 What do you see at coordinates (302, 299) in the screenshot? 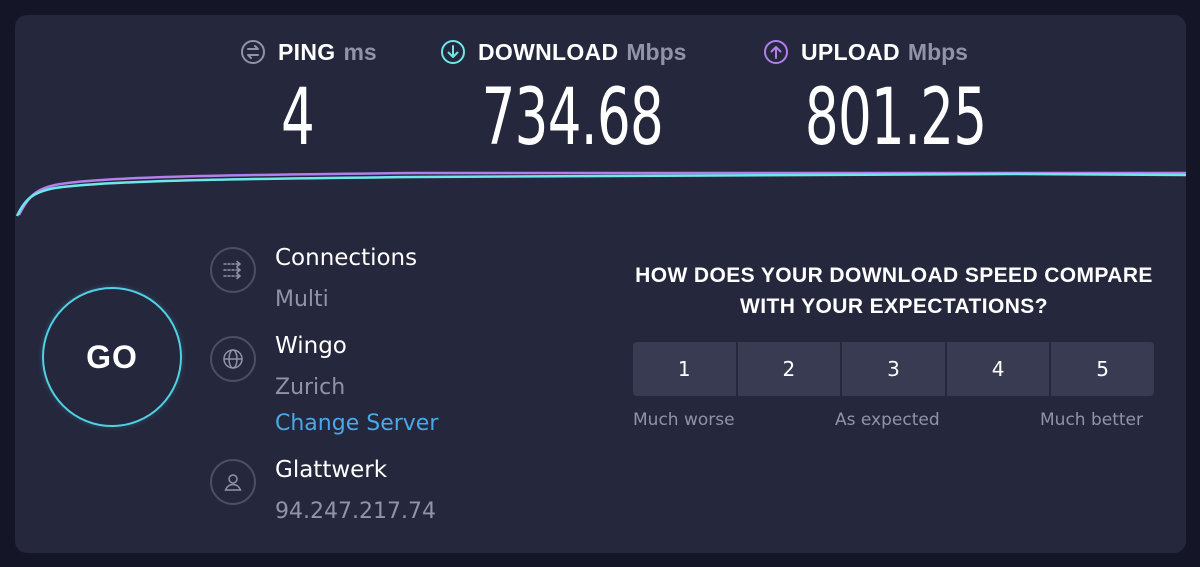
I see `connections-value: Multi` at bounding box center [302, 299].